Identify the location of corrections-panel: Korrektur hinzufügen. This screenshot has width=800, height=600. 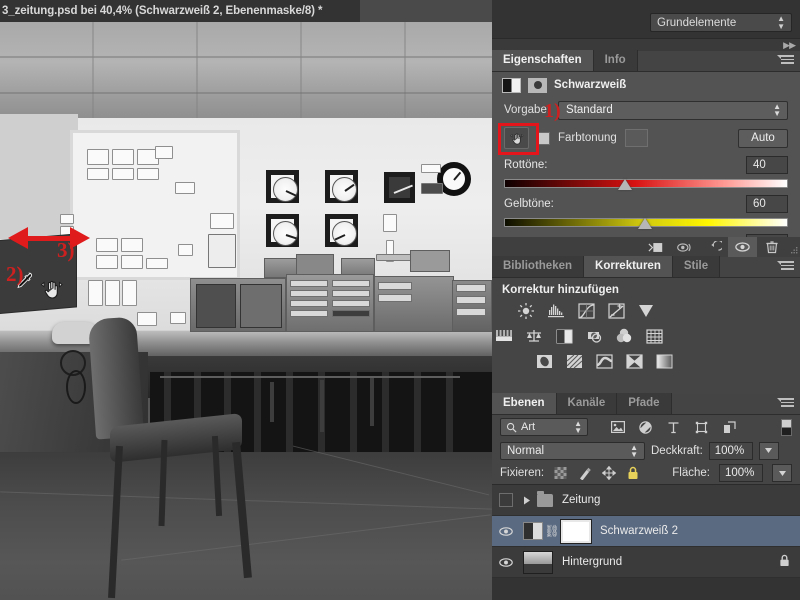
(646, 336).